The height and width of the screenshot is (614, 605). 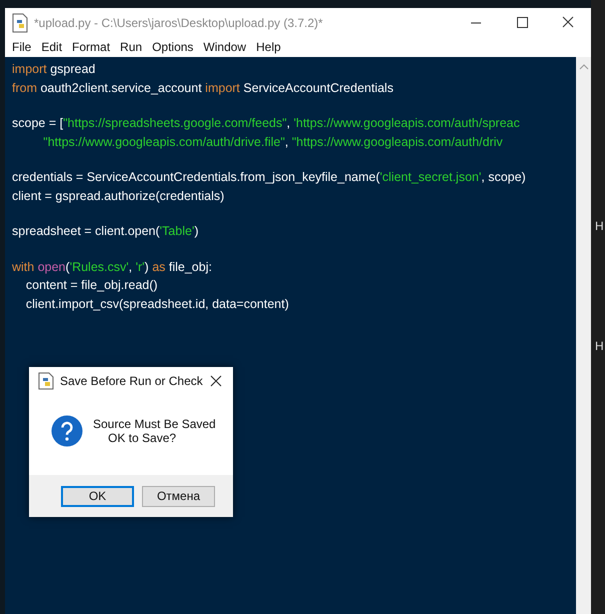 What do you see at coordinates (272, 142) in the screenshot?
I see `code-line: "https://www.googleapis.com/auth/drive.file", "https://www.googleapis.com/auth/driv` at bounding box center [272, 142].